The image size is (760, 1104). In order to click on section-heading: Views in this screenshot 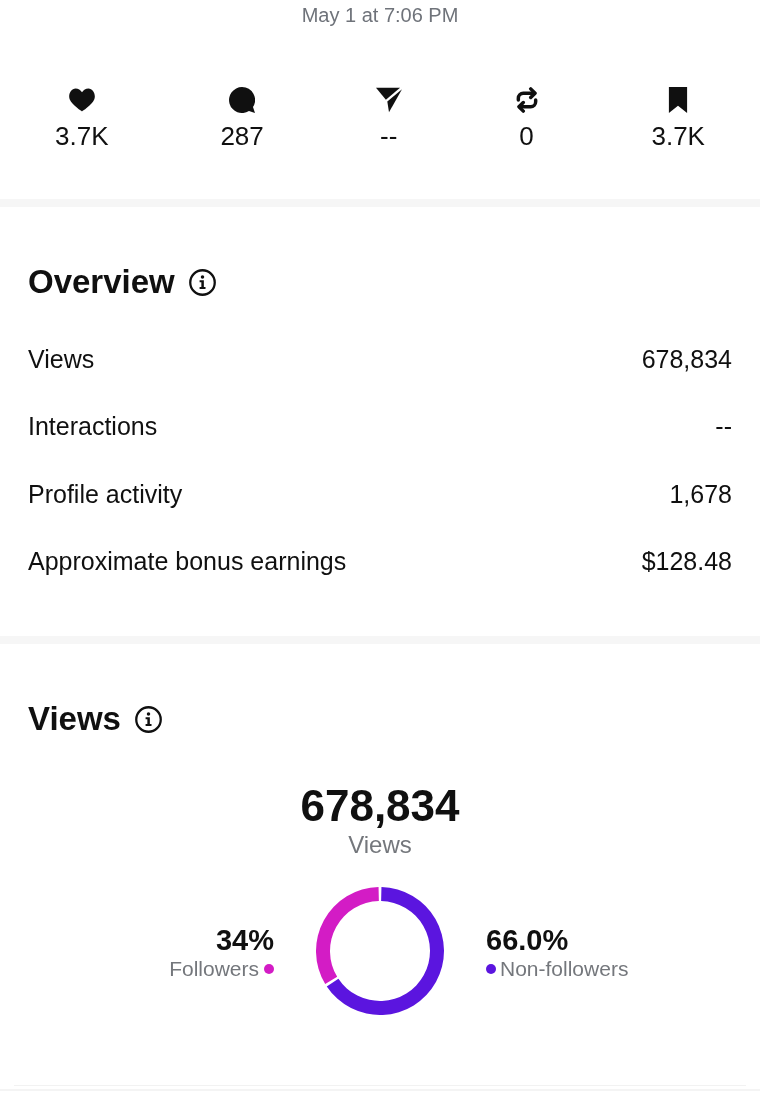, I will do `click(74, 719)`.